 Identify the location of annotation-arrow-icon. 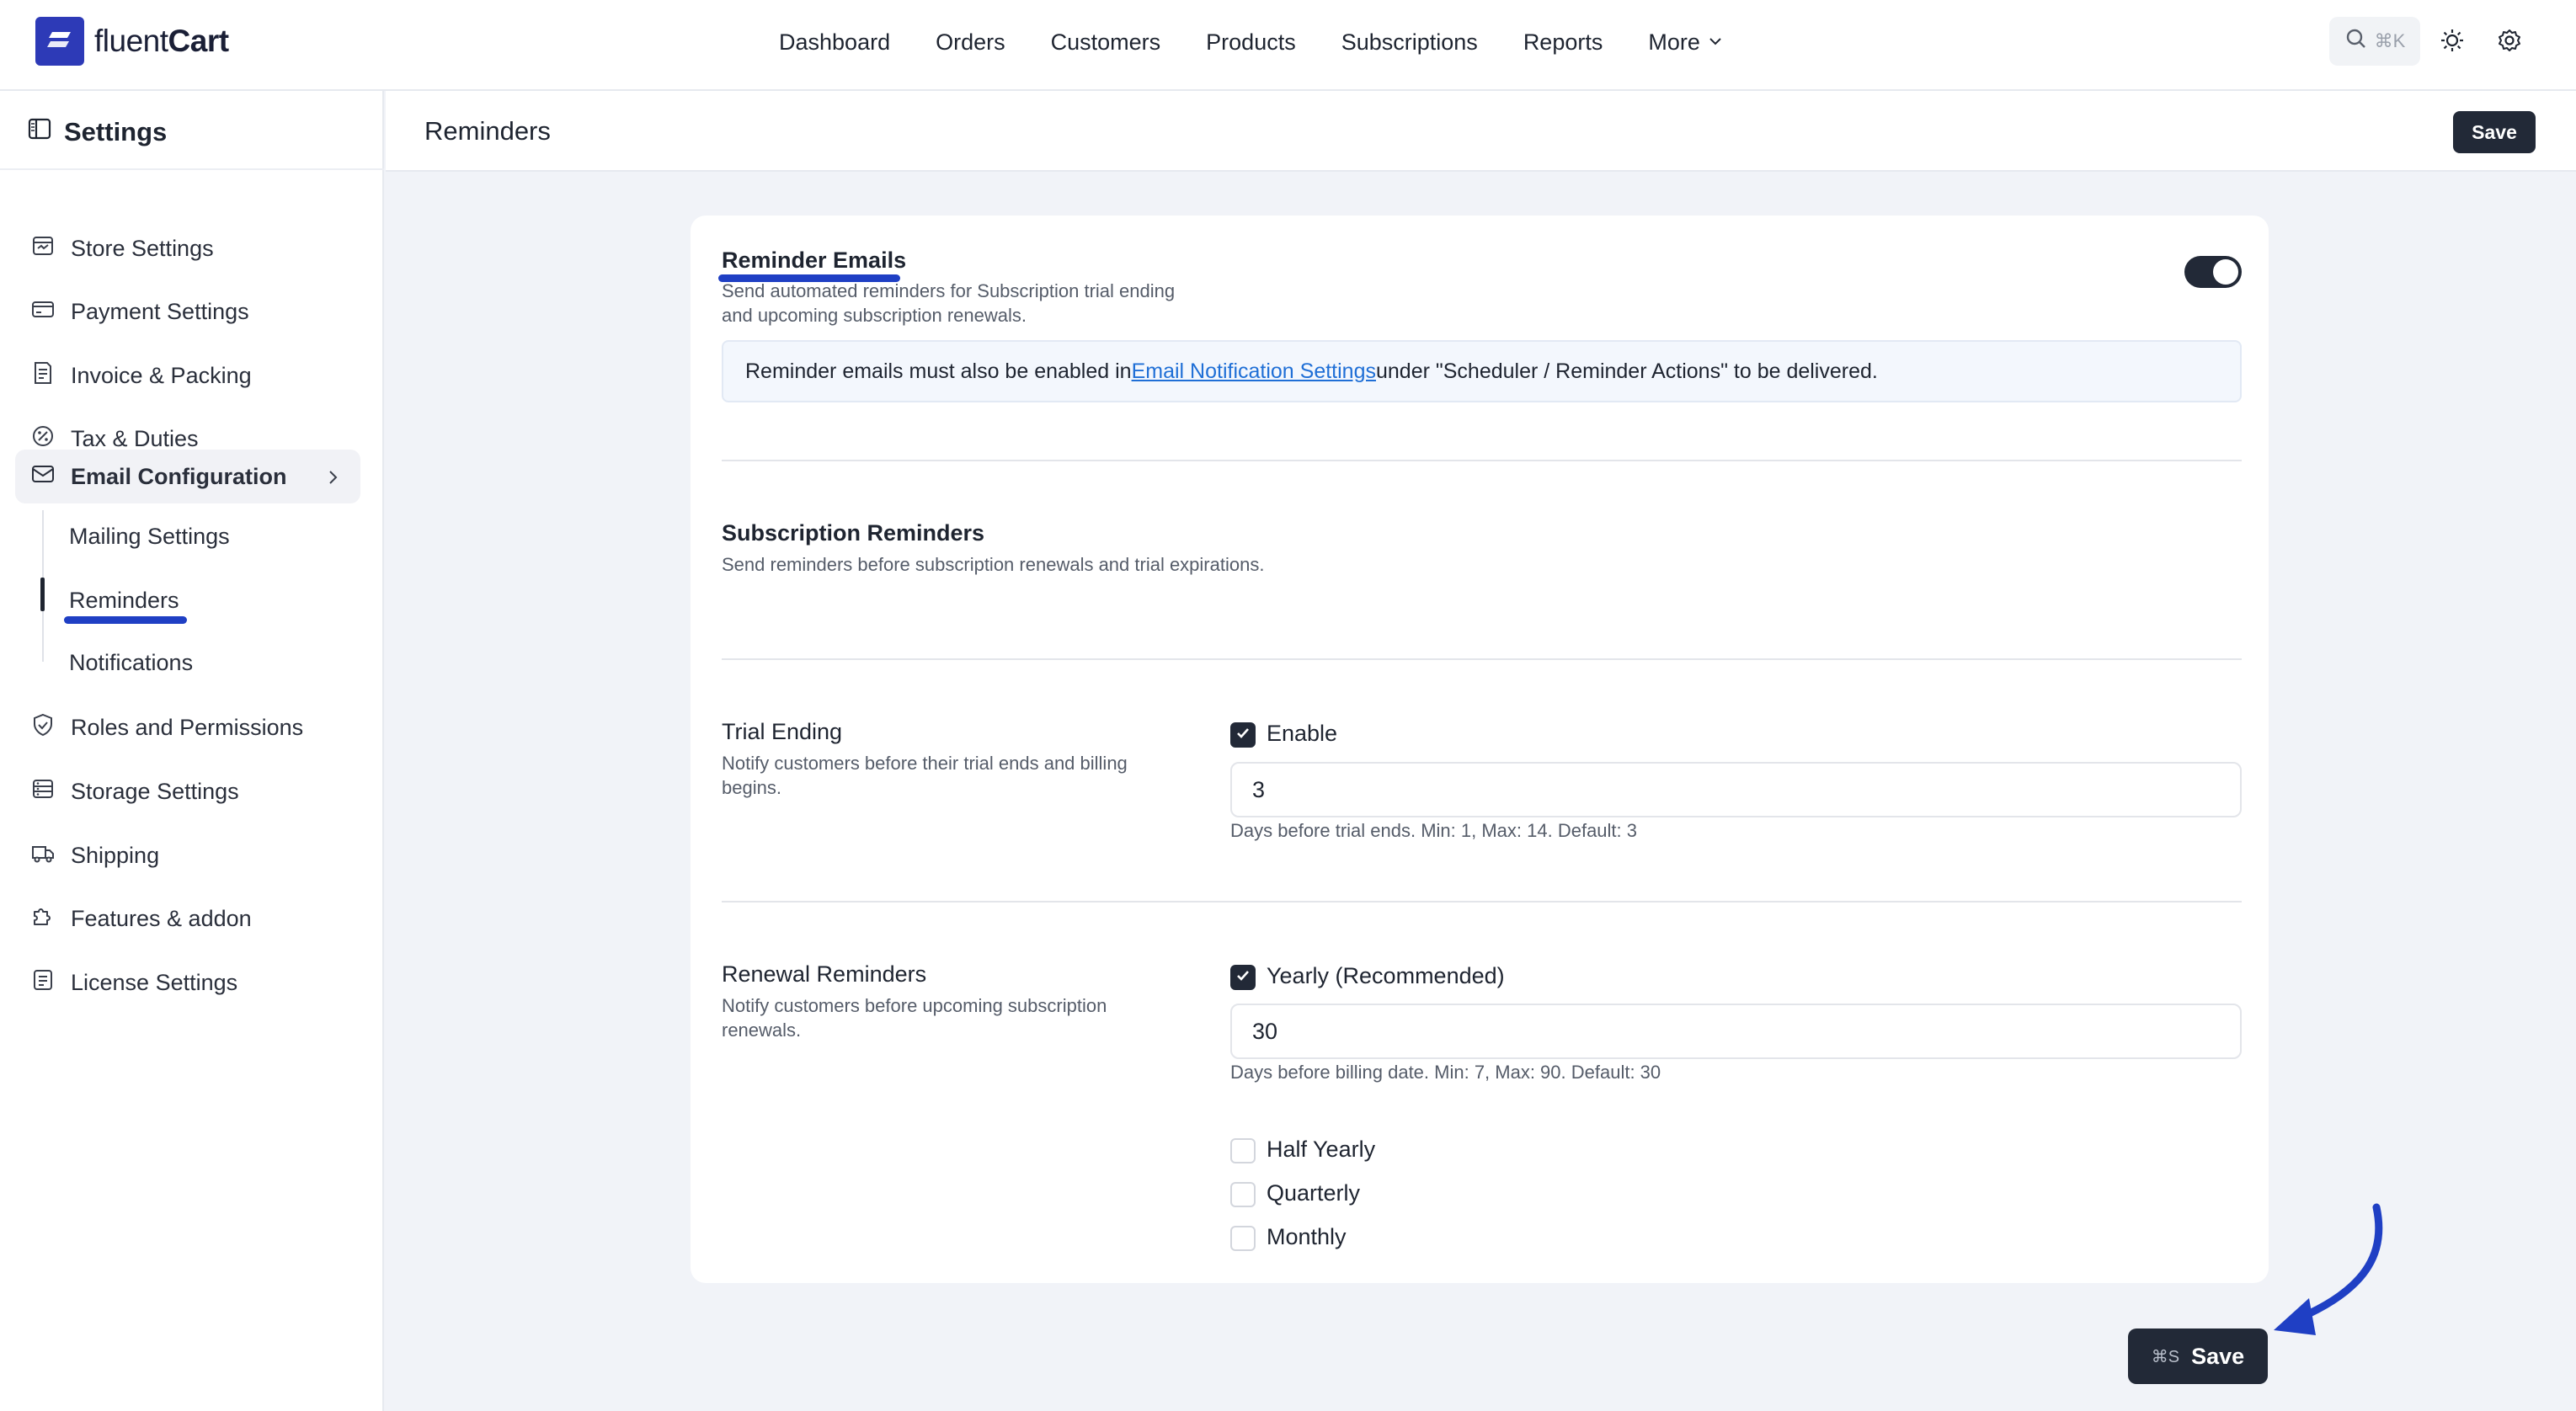
(2328, 1273).